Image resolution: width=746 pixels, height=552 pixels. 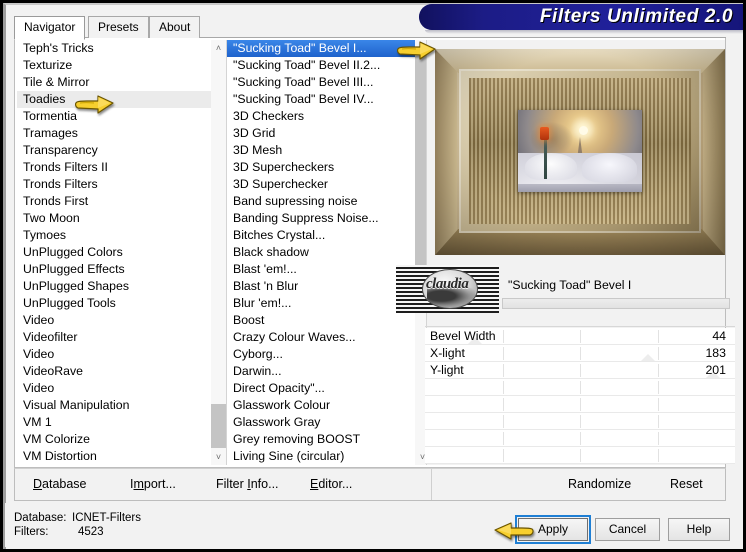 What do you see at coordinates (114, 150) in the screenshot?
I see `list-item: Transparency` at bounding box center [114, 150].